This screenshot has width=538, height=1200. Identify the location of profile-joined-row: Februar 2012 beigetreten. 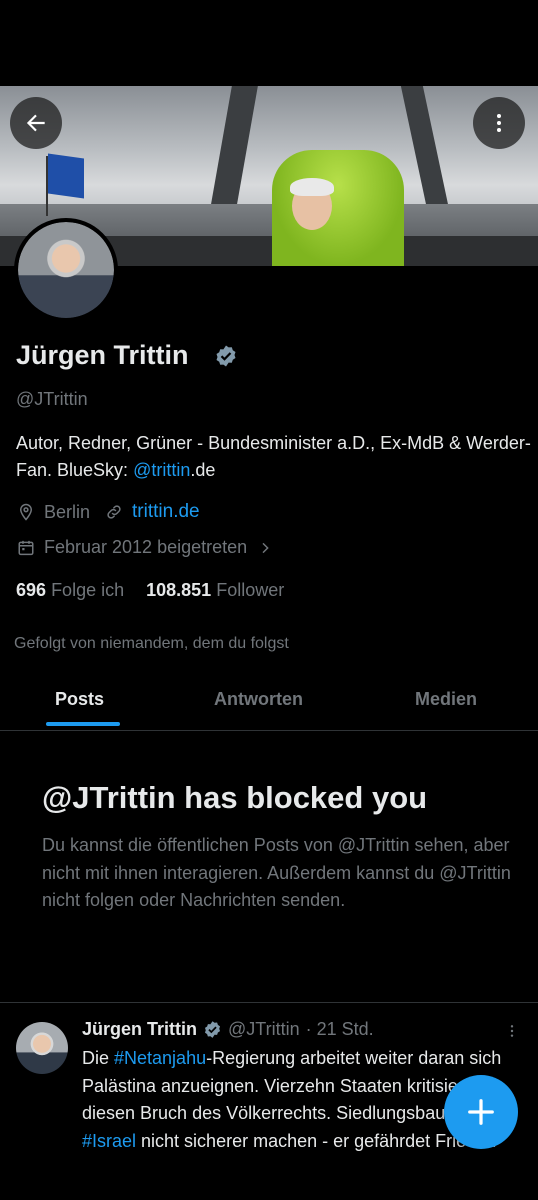
(149, 547).